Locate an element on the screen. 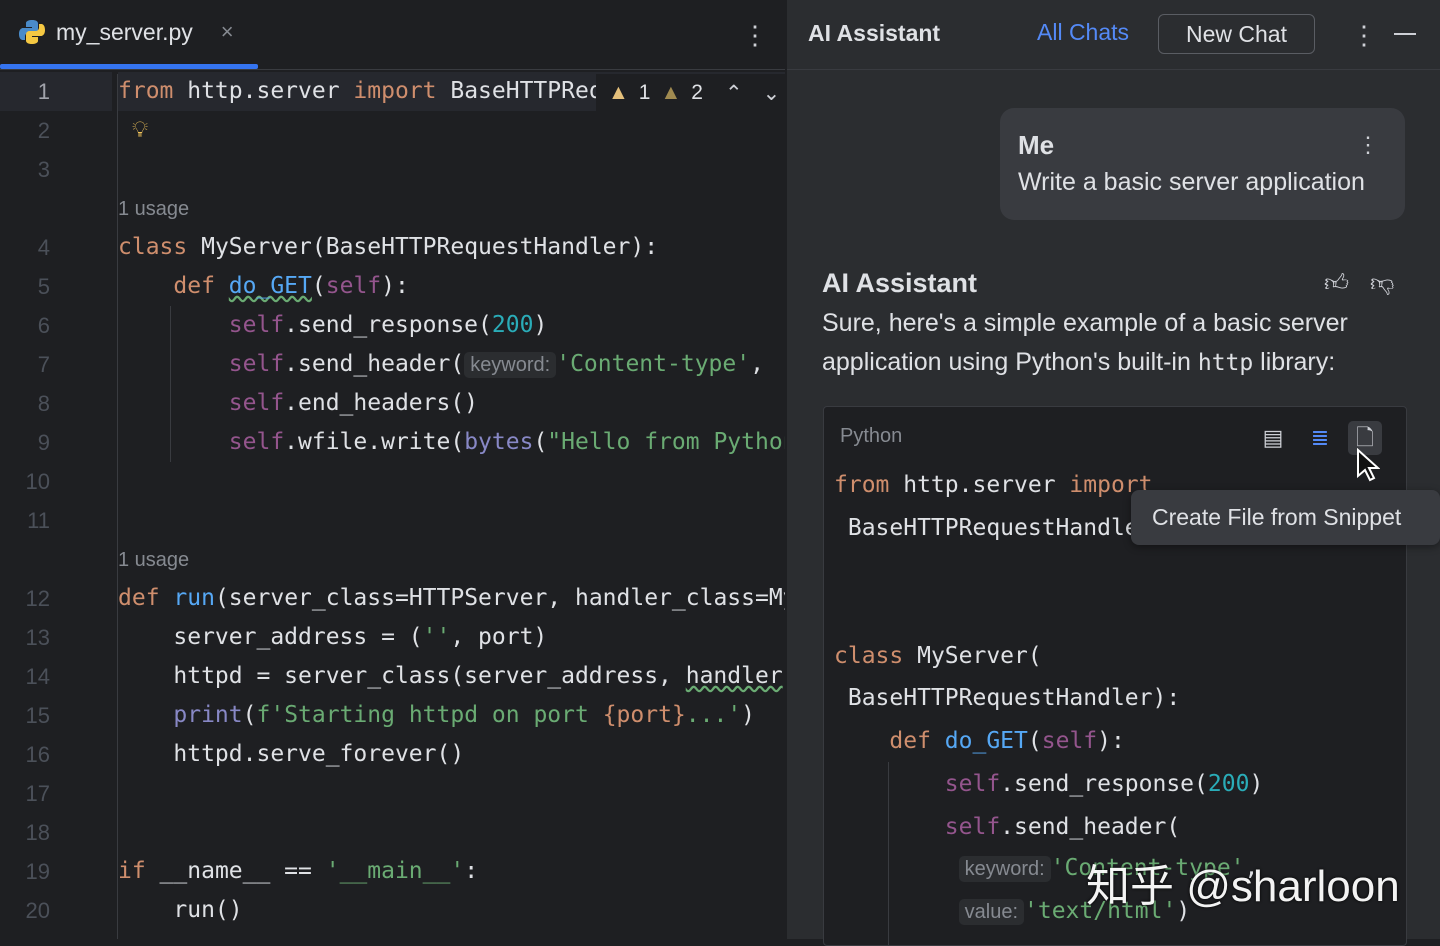  tooltip: Create File from Snippet is located at coordinates (1285, 517).